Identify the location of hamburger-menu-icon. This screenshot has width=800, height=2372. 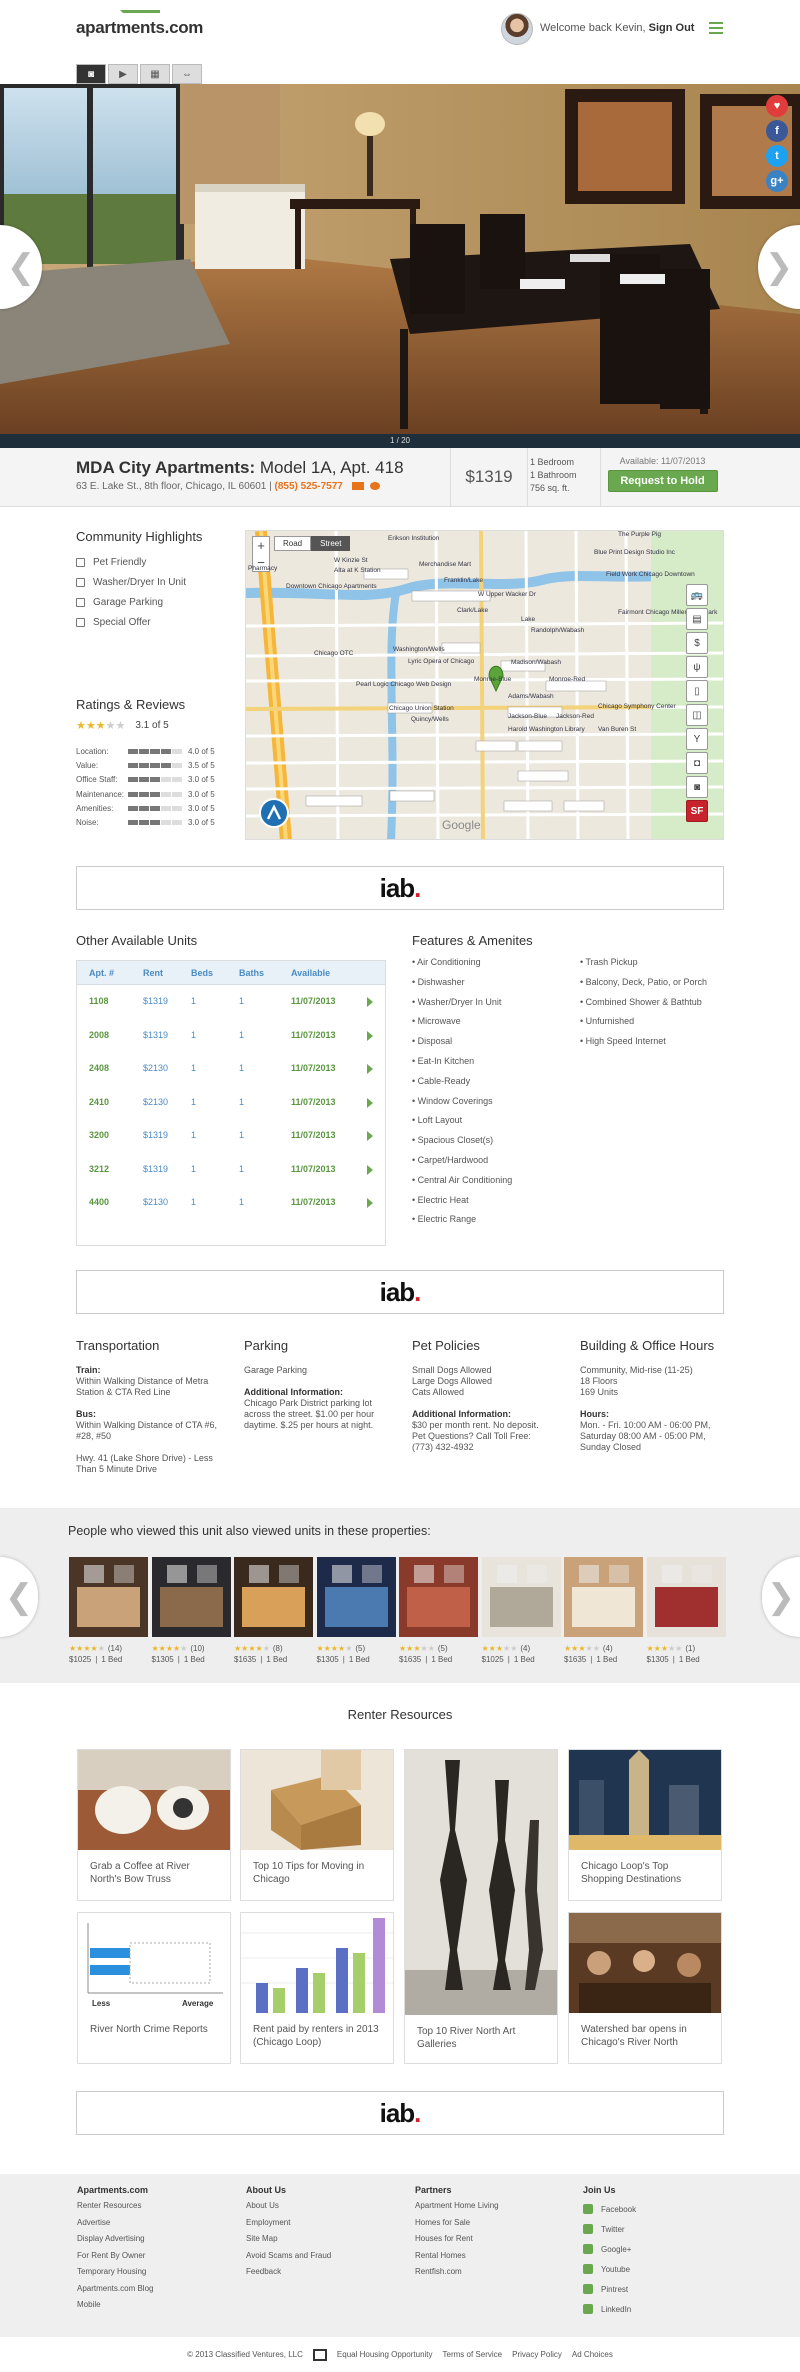
(716, 28).